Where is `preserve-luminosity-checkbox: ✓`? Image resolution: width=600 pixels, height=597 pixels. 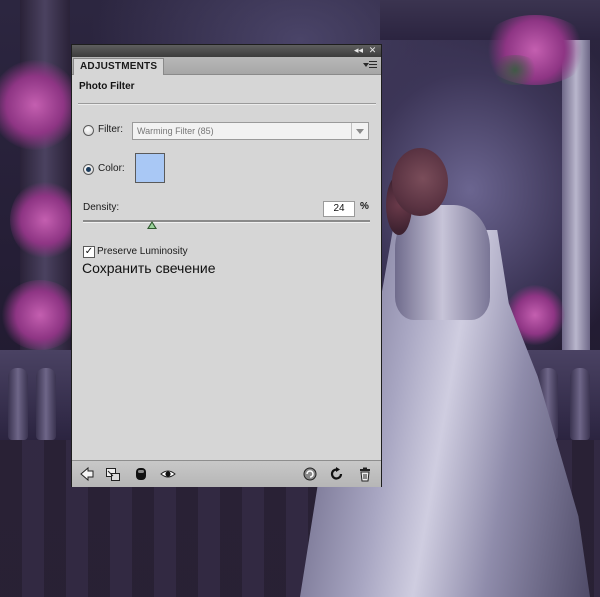
preserve-luminosity-checkbox: ✓ is located at coordinates (89, 252).